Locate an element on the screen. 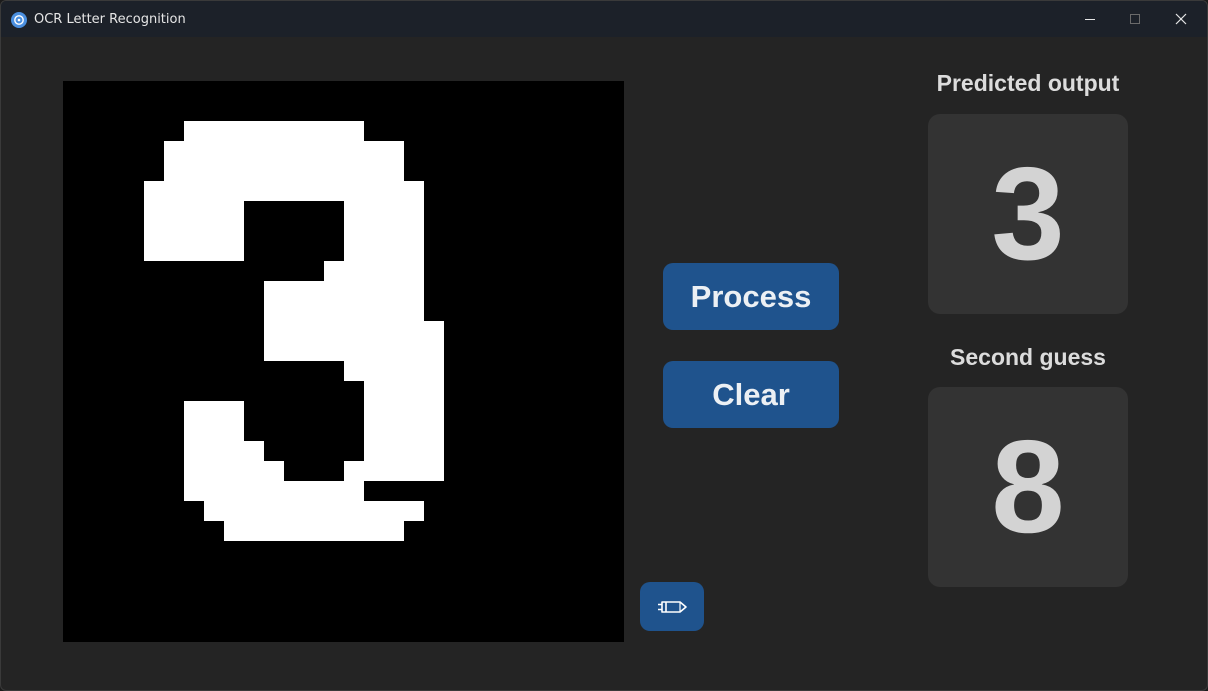 The height and width of the screenshot is (691, 1208). minimize-icon is located at coordinates (1090, 19).